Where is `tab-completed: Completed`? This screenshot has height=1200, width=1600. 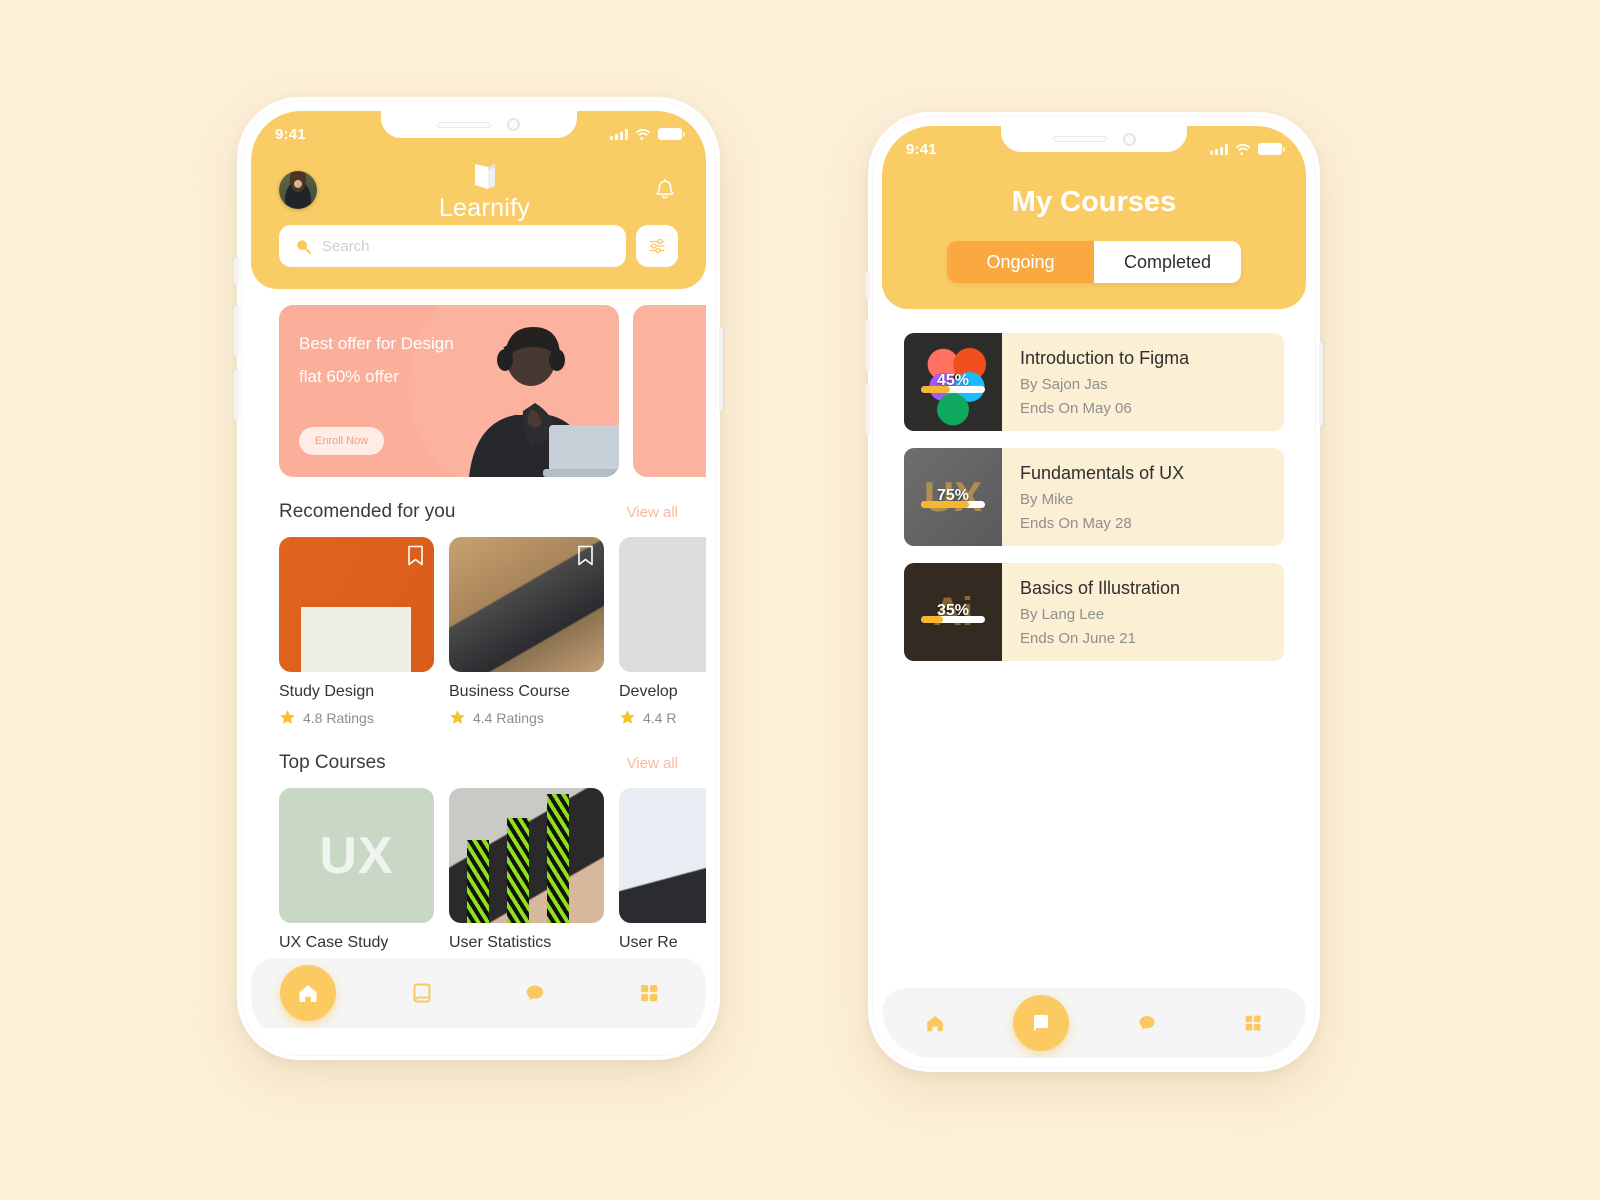
tab-completed: Completed is located at coordinates (1167, 262).